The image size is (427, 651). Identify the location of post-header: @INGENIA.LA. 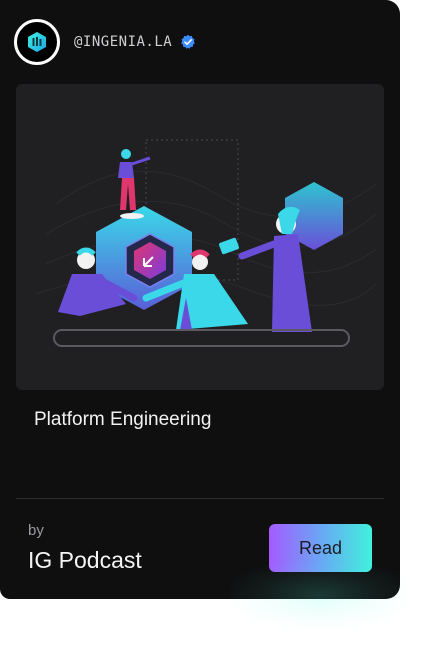
(105, 42).